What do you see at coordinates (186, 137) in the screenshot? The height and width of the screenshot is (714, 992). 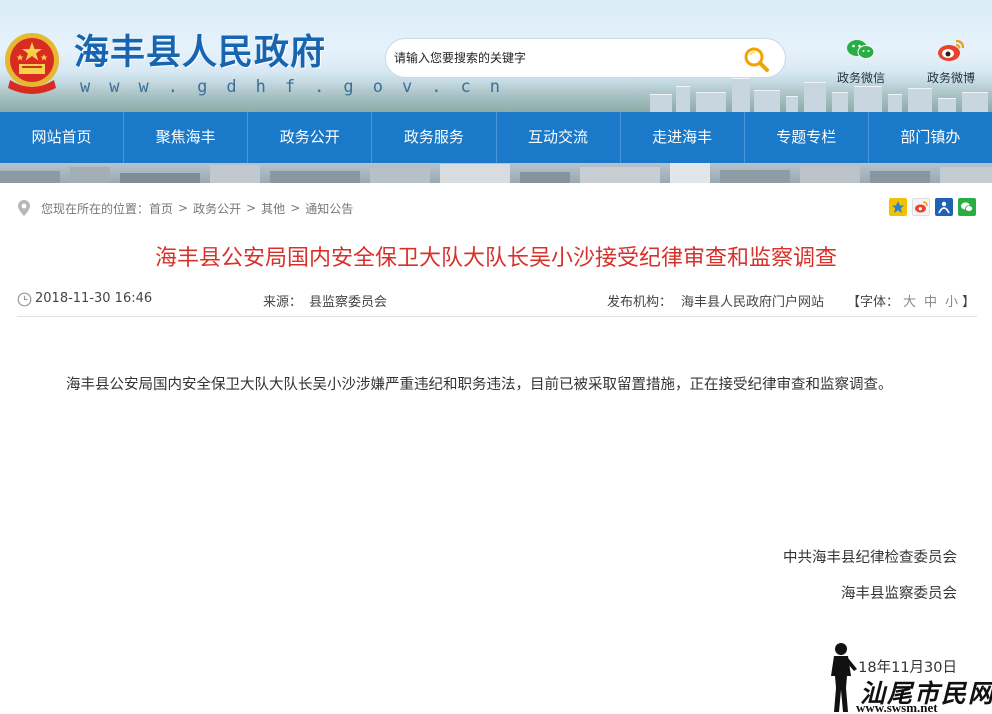 I see `nav-item-focus: 聚焦海丰` at bounding box center [186, 137].